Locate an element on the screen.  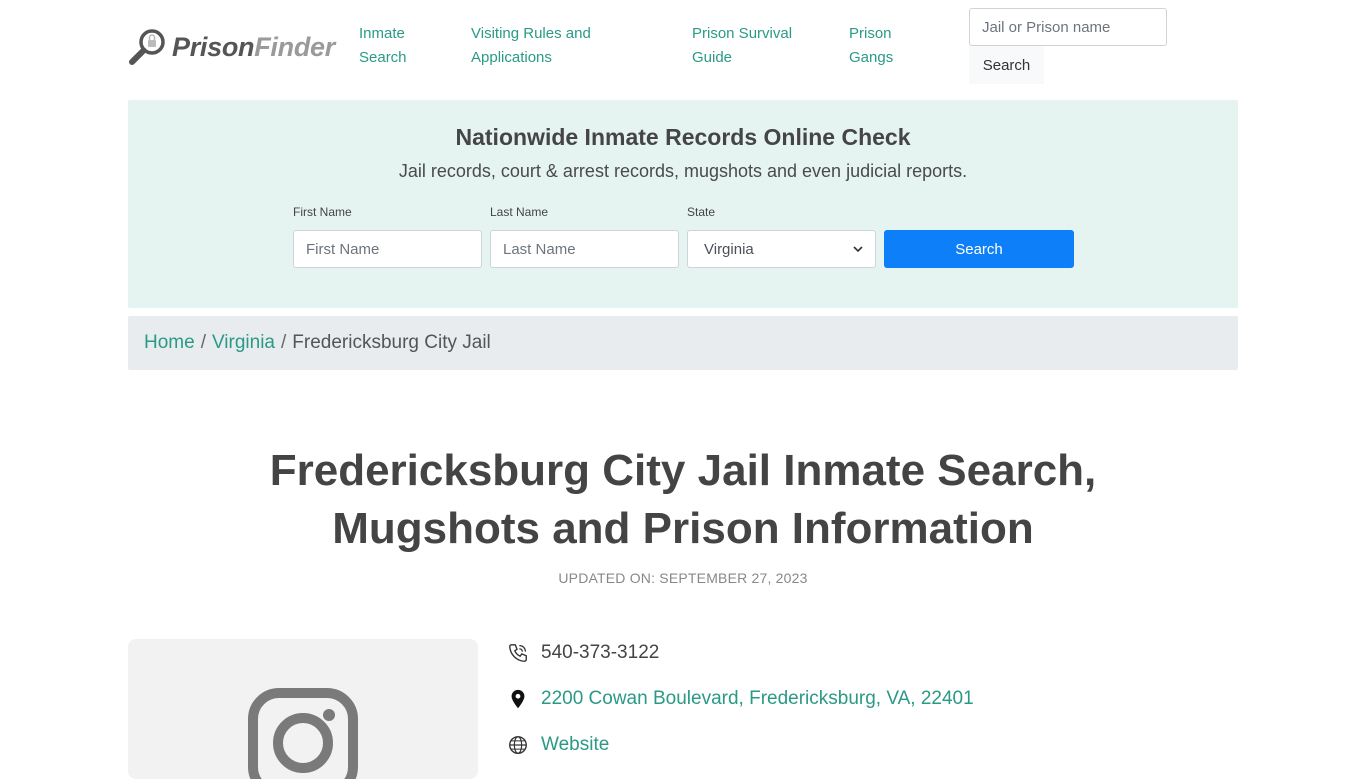
chevron-down-icon is located at coordinates (858, 249).